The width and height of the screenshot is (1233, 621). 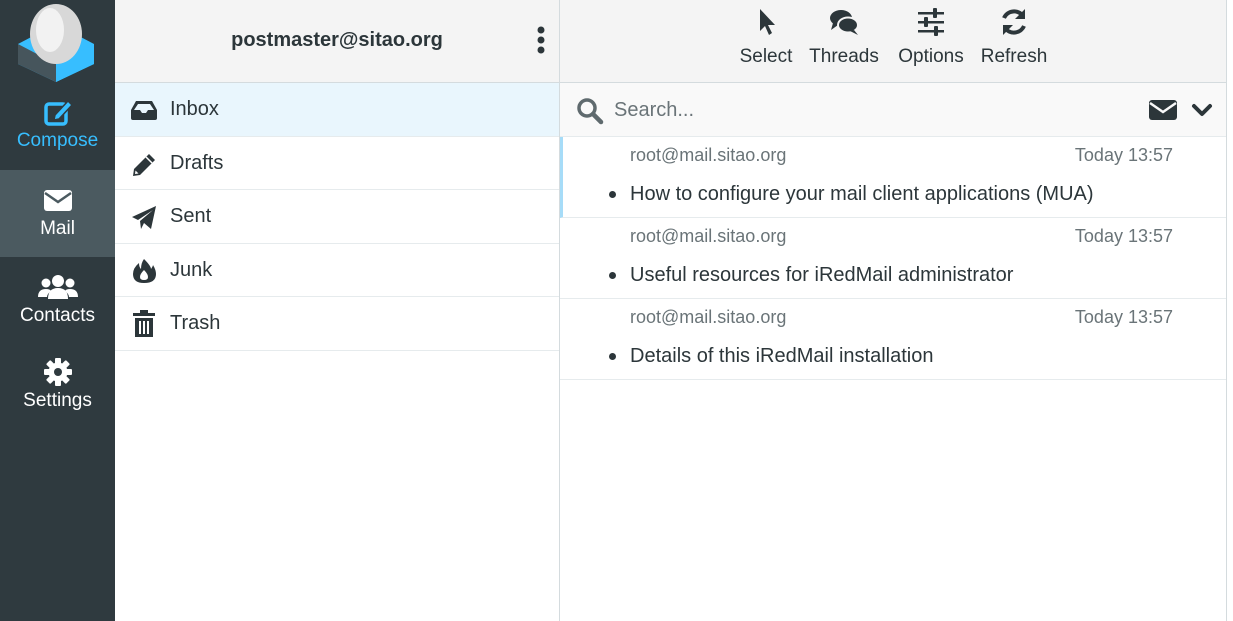 I want to click on nav-compose: Compose, so click(x=57, y=129).